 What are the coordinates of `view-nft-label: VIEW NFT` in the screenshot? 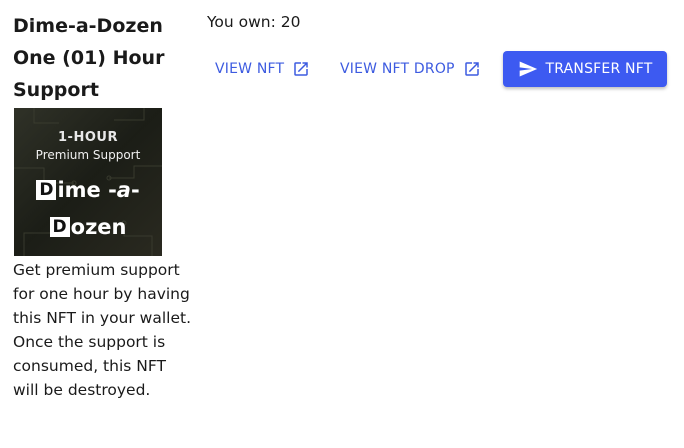 It's located at (250, 69).